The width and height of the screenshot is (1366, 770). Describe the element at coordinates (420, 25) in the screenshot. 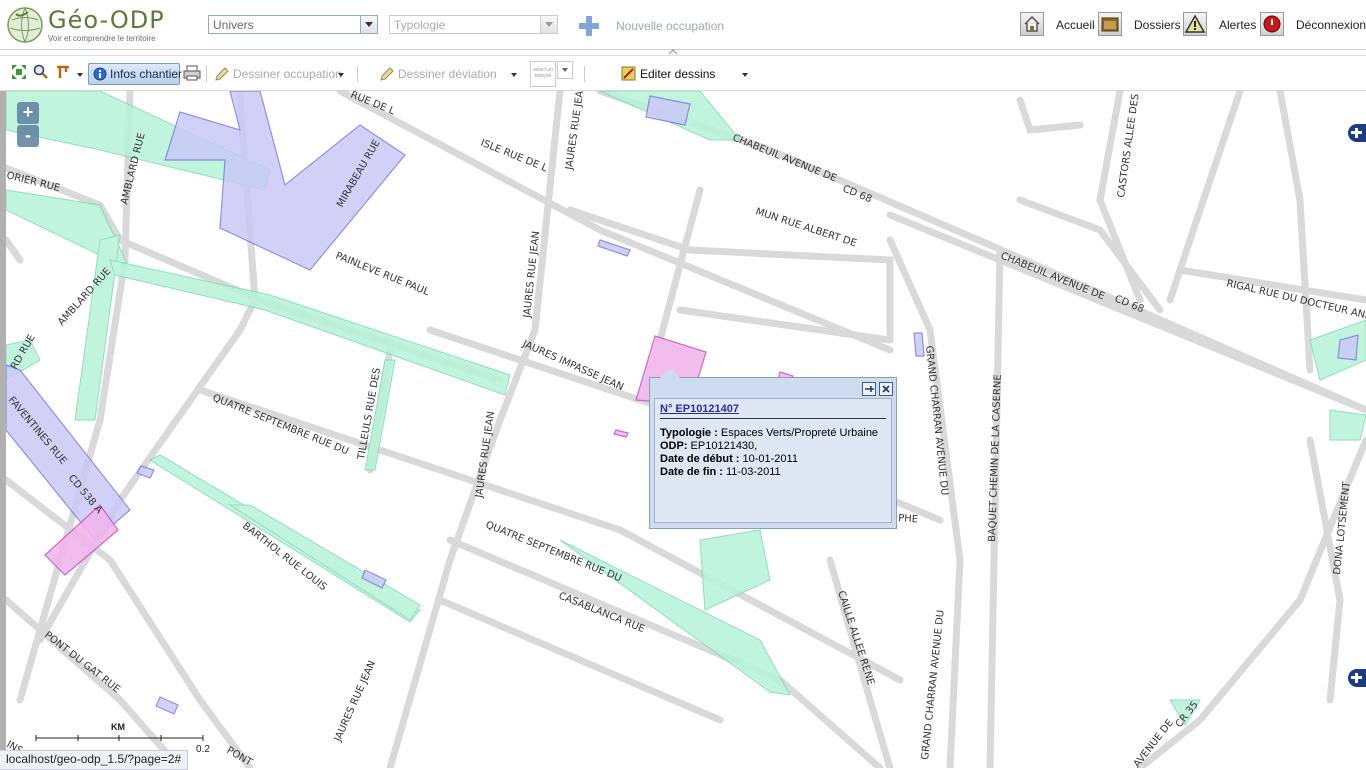

I see `typologie-select-value: Typologie` at that location.